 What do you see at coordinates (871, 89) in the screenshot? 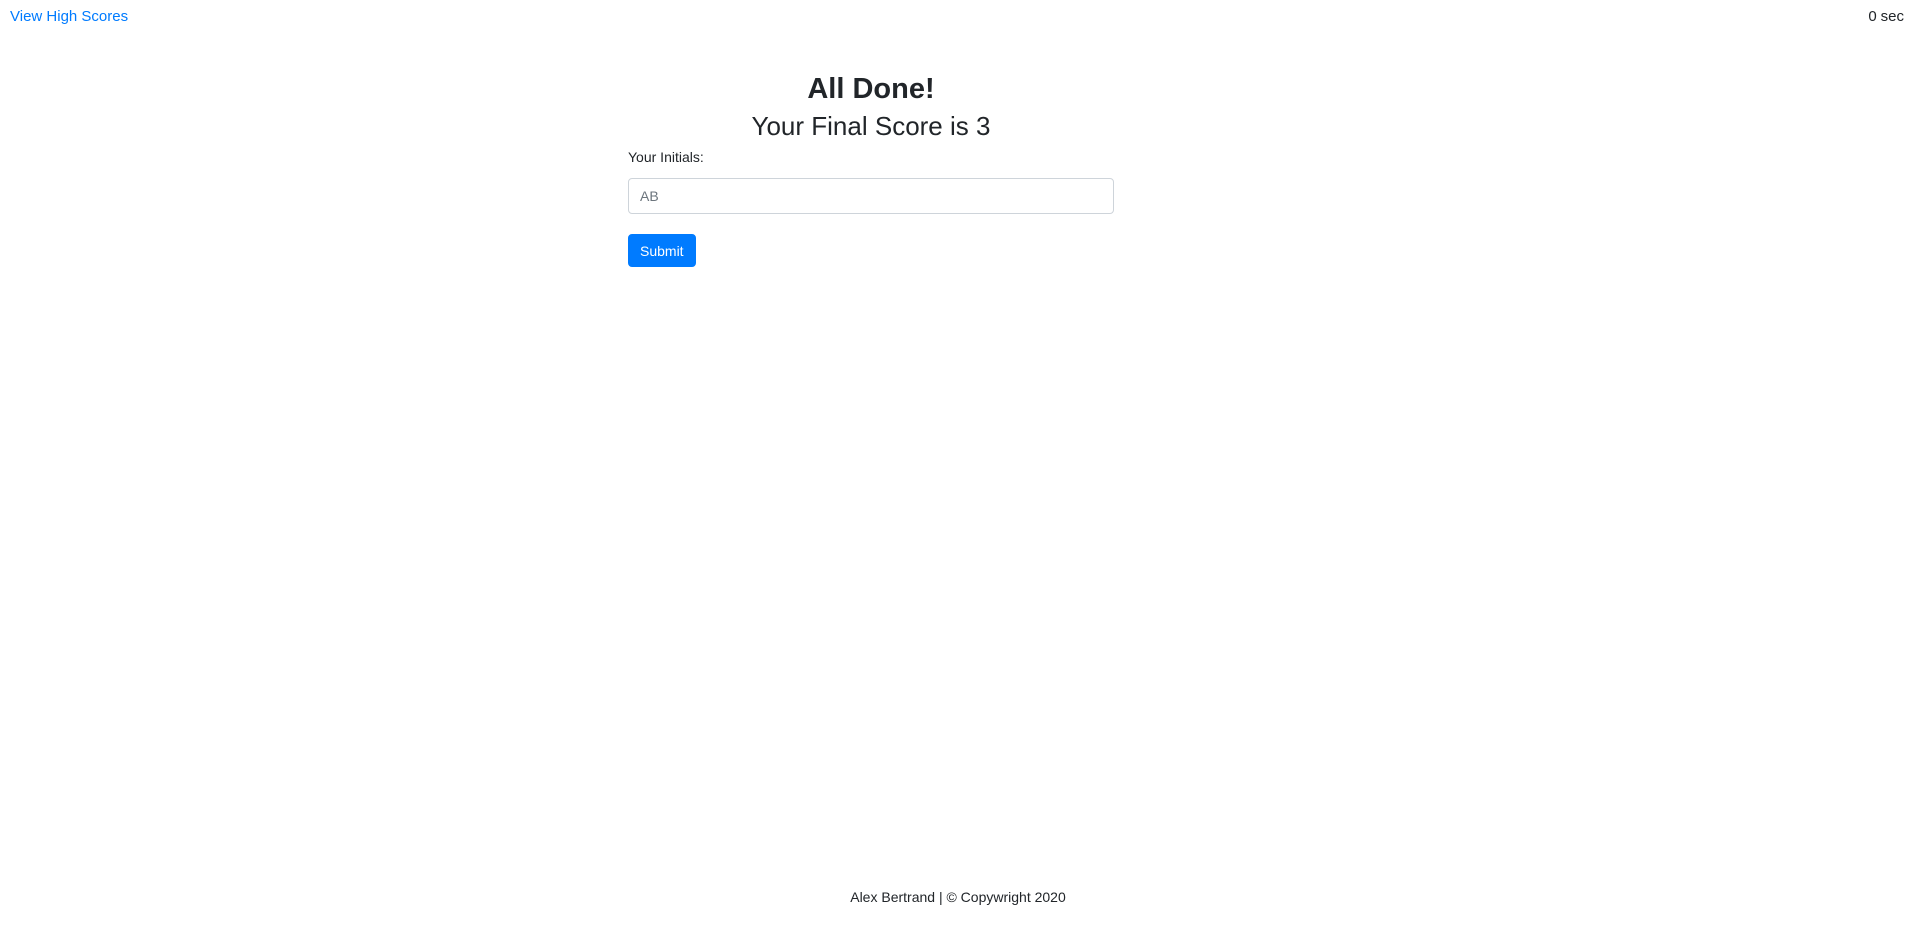
I see `page-title: All Done!` at bounding box center [871, 89].